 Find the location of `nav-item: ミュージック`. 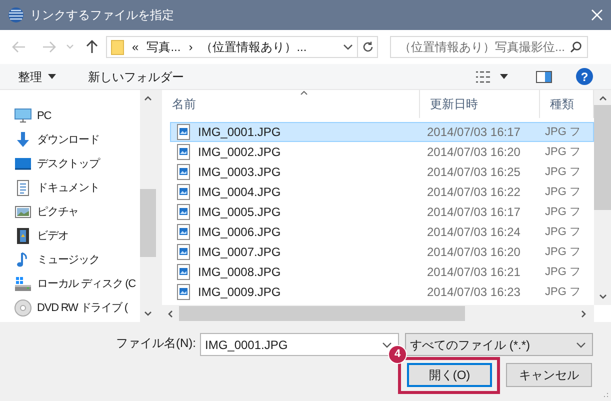

nav-item: ミュージック is located at coordinates (68, 260).